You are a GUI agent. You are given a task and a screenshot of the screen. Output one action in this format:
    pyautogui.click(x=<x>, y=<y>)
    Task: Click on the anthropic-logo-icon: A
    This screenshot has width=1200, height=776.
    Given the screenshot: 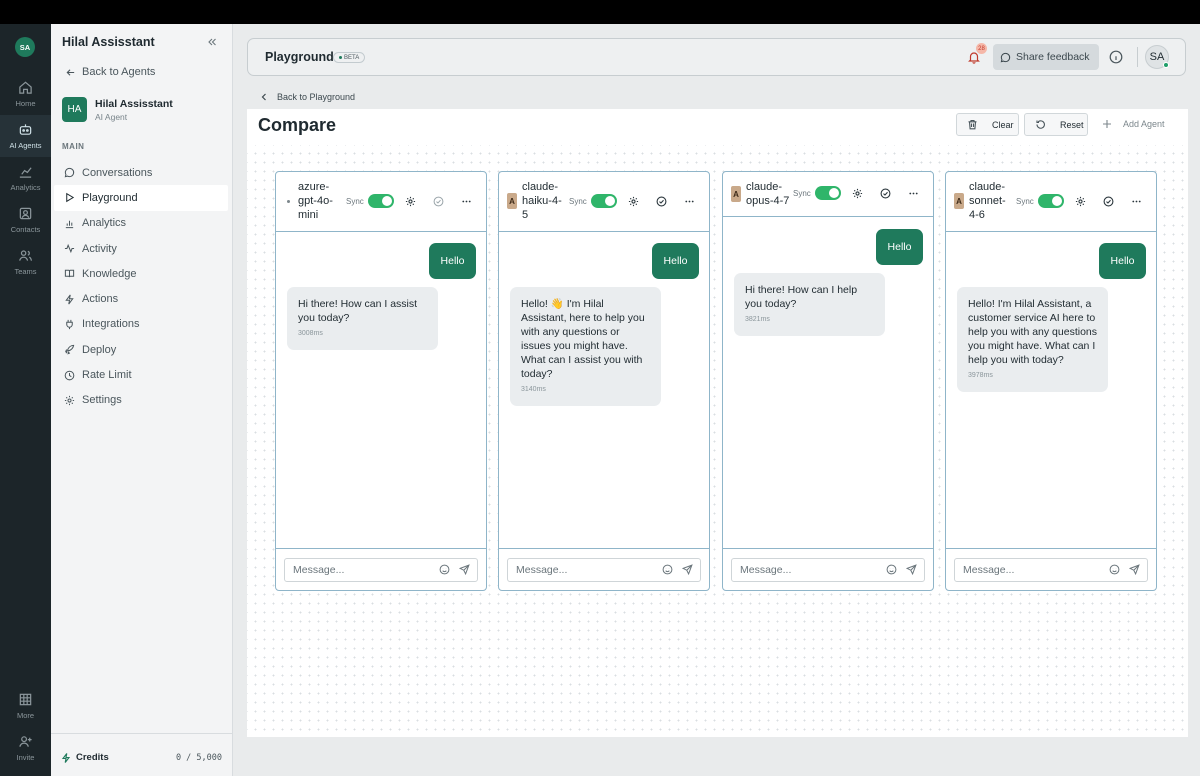 What is the action you would take?
    pyautogui.click(x=512, y=201)
    